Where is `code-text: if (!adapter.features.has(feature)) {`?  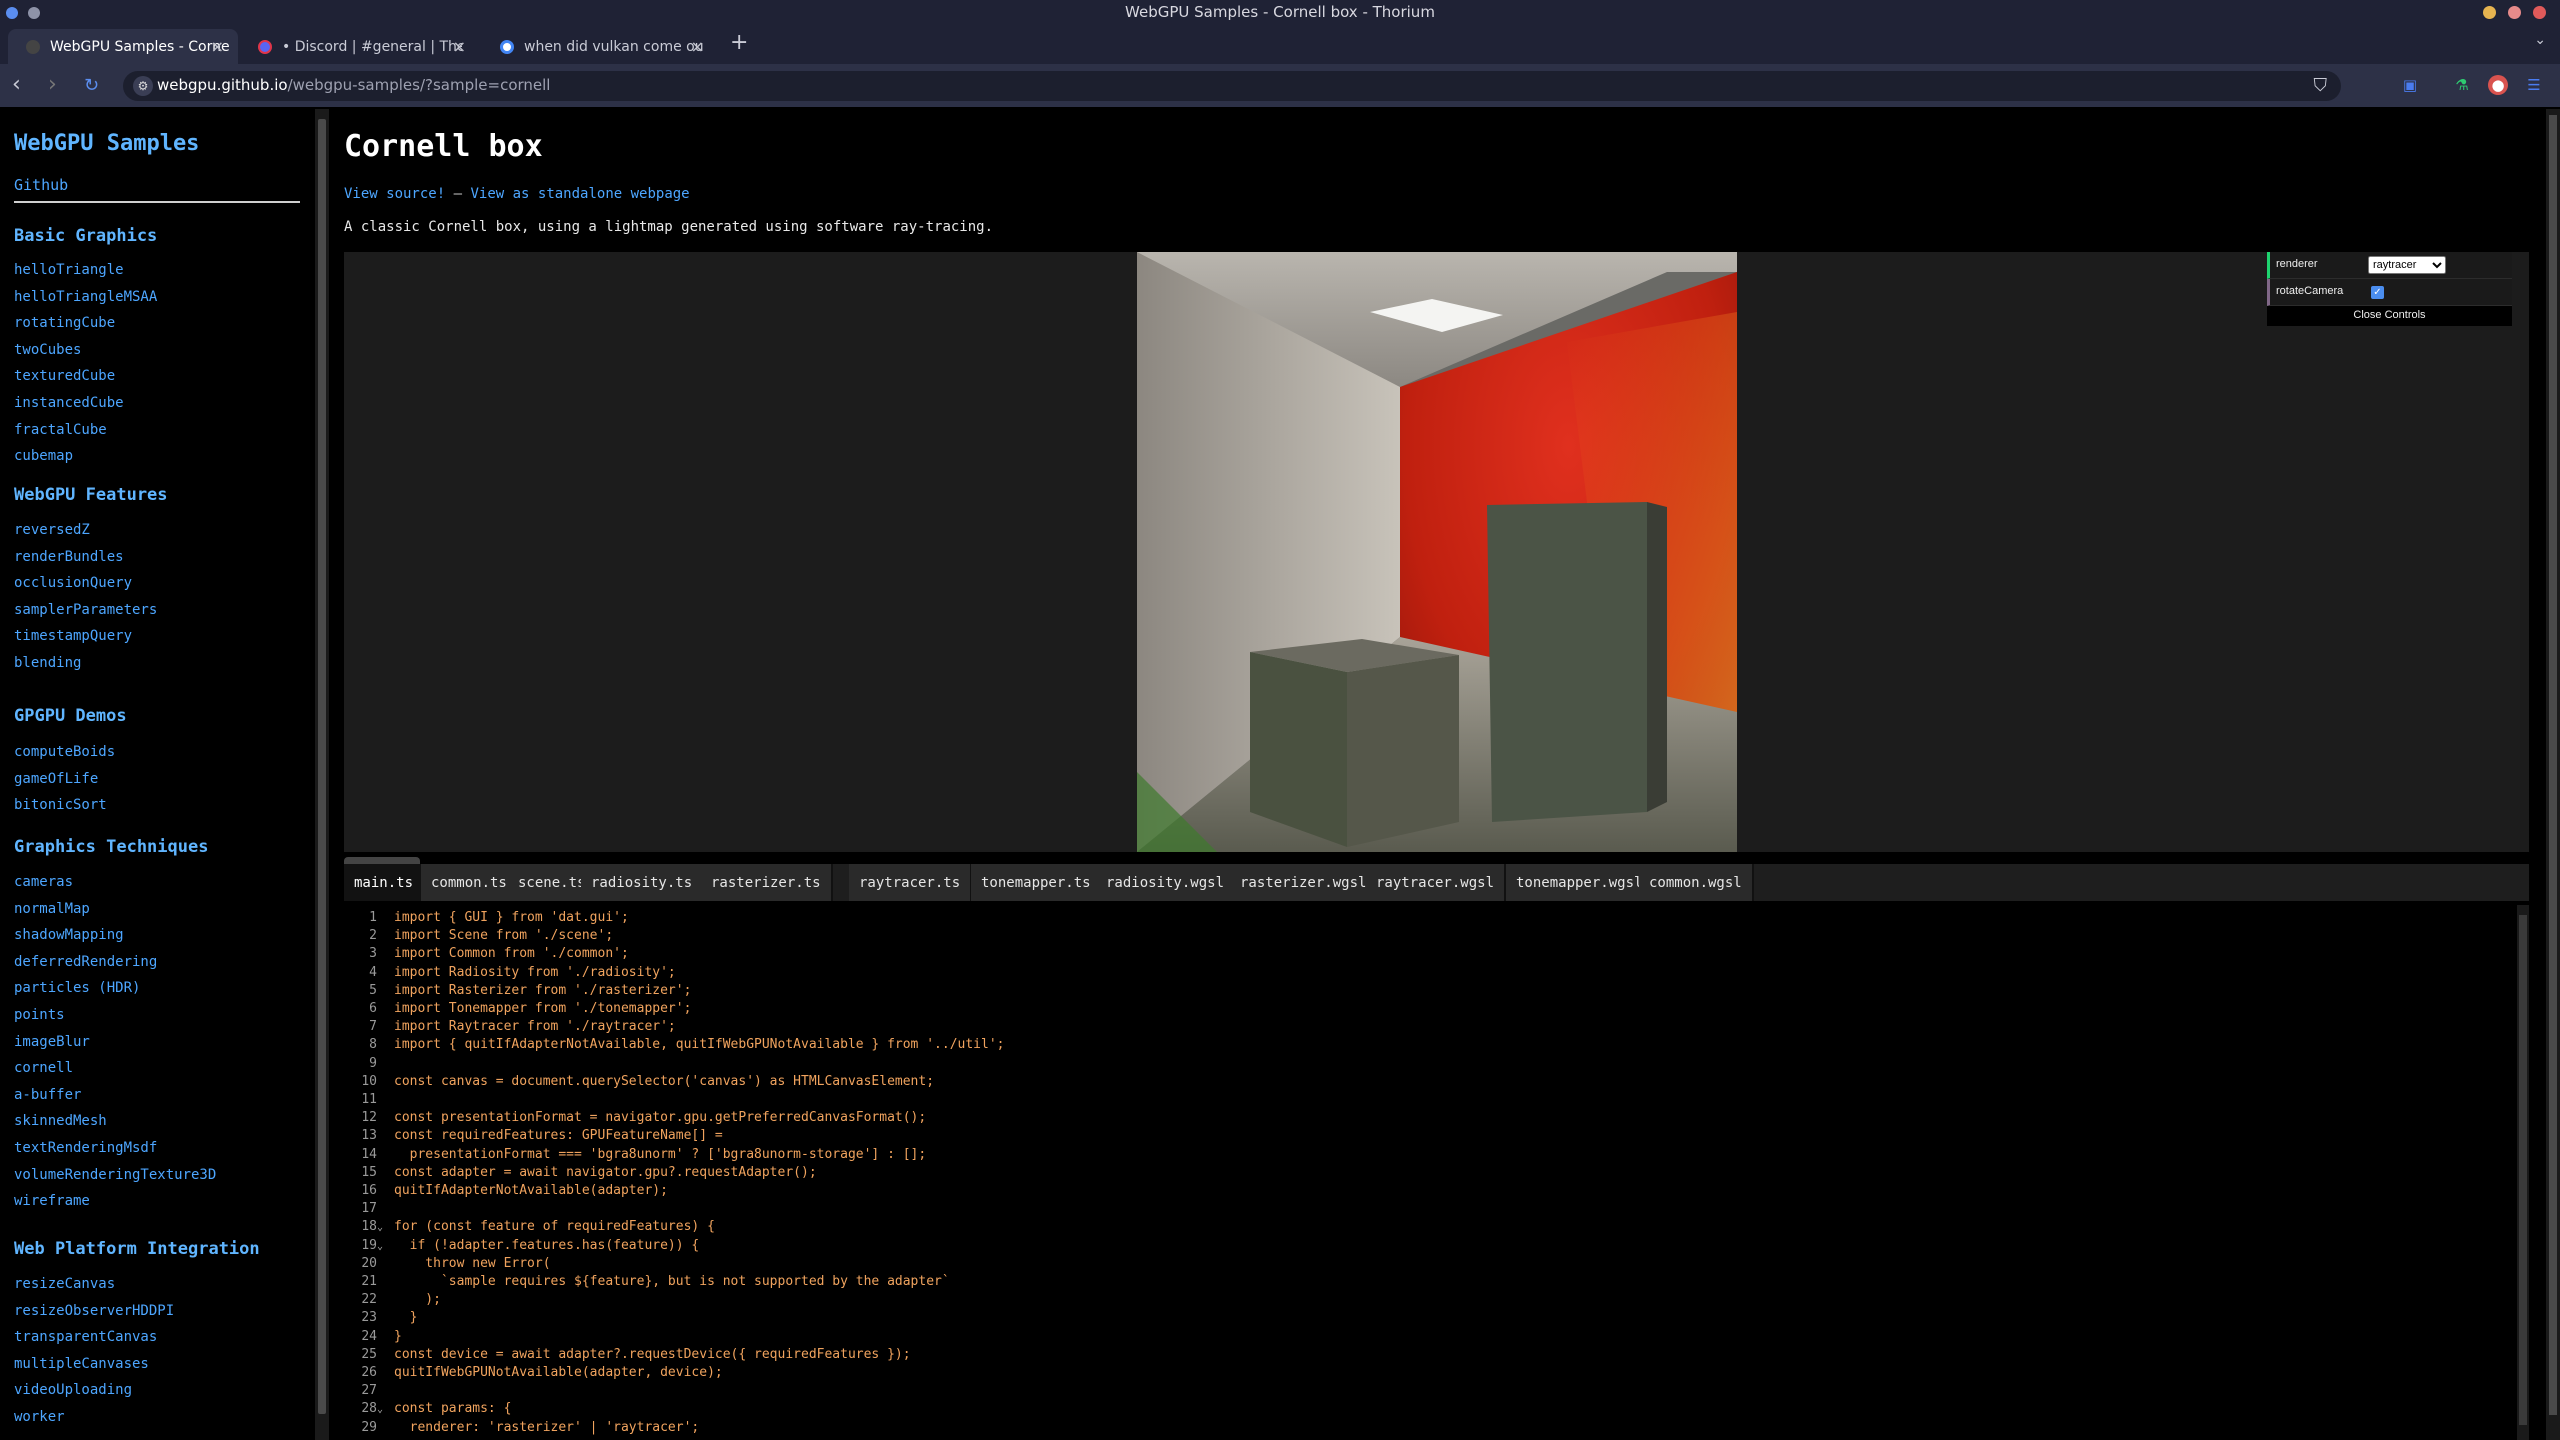
code-text: if (!adapter.features.has(feature)) { is located at coordinates (547, 1245).